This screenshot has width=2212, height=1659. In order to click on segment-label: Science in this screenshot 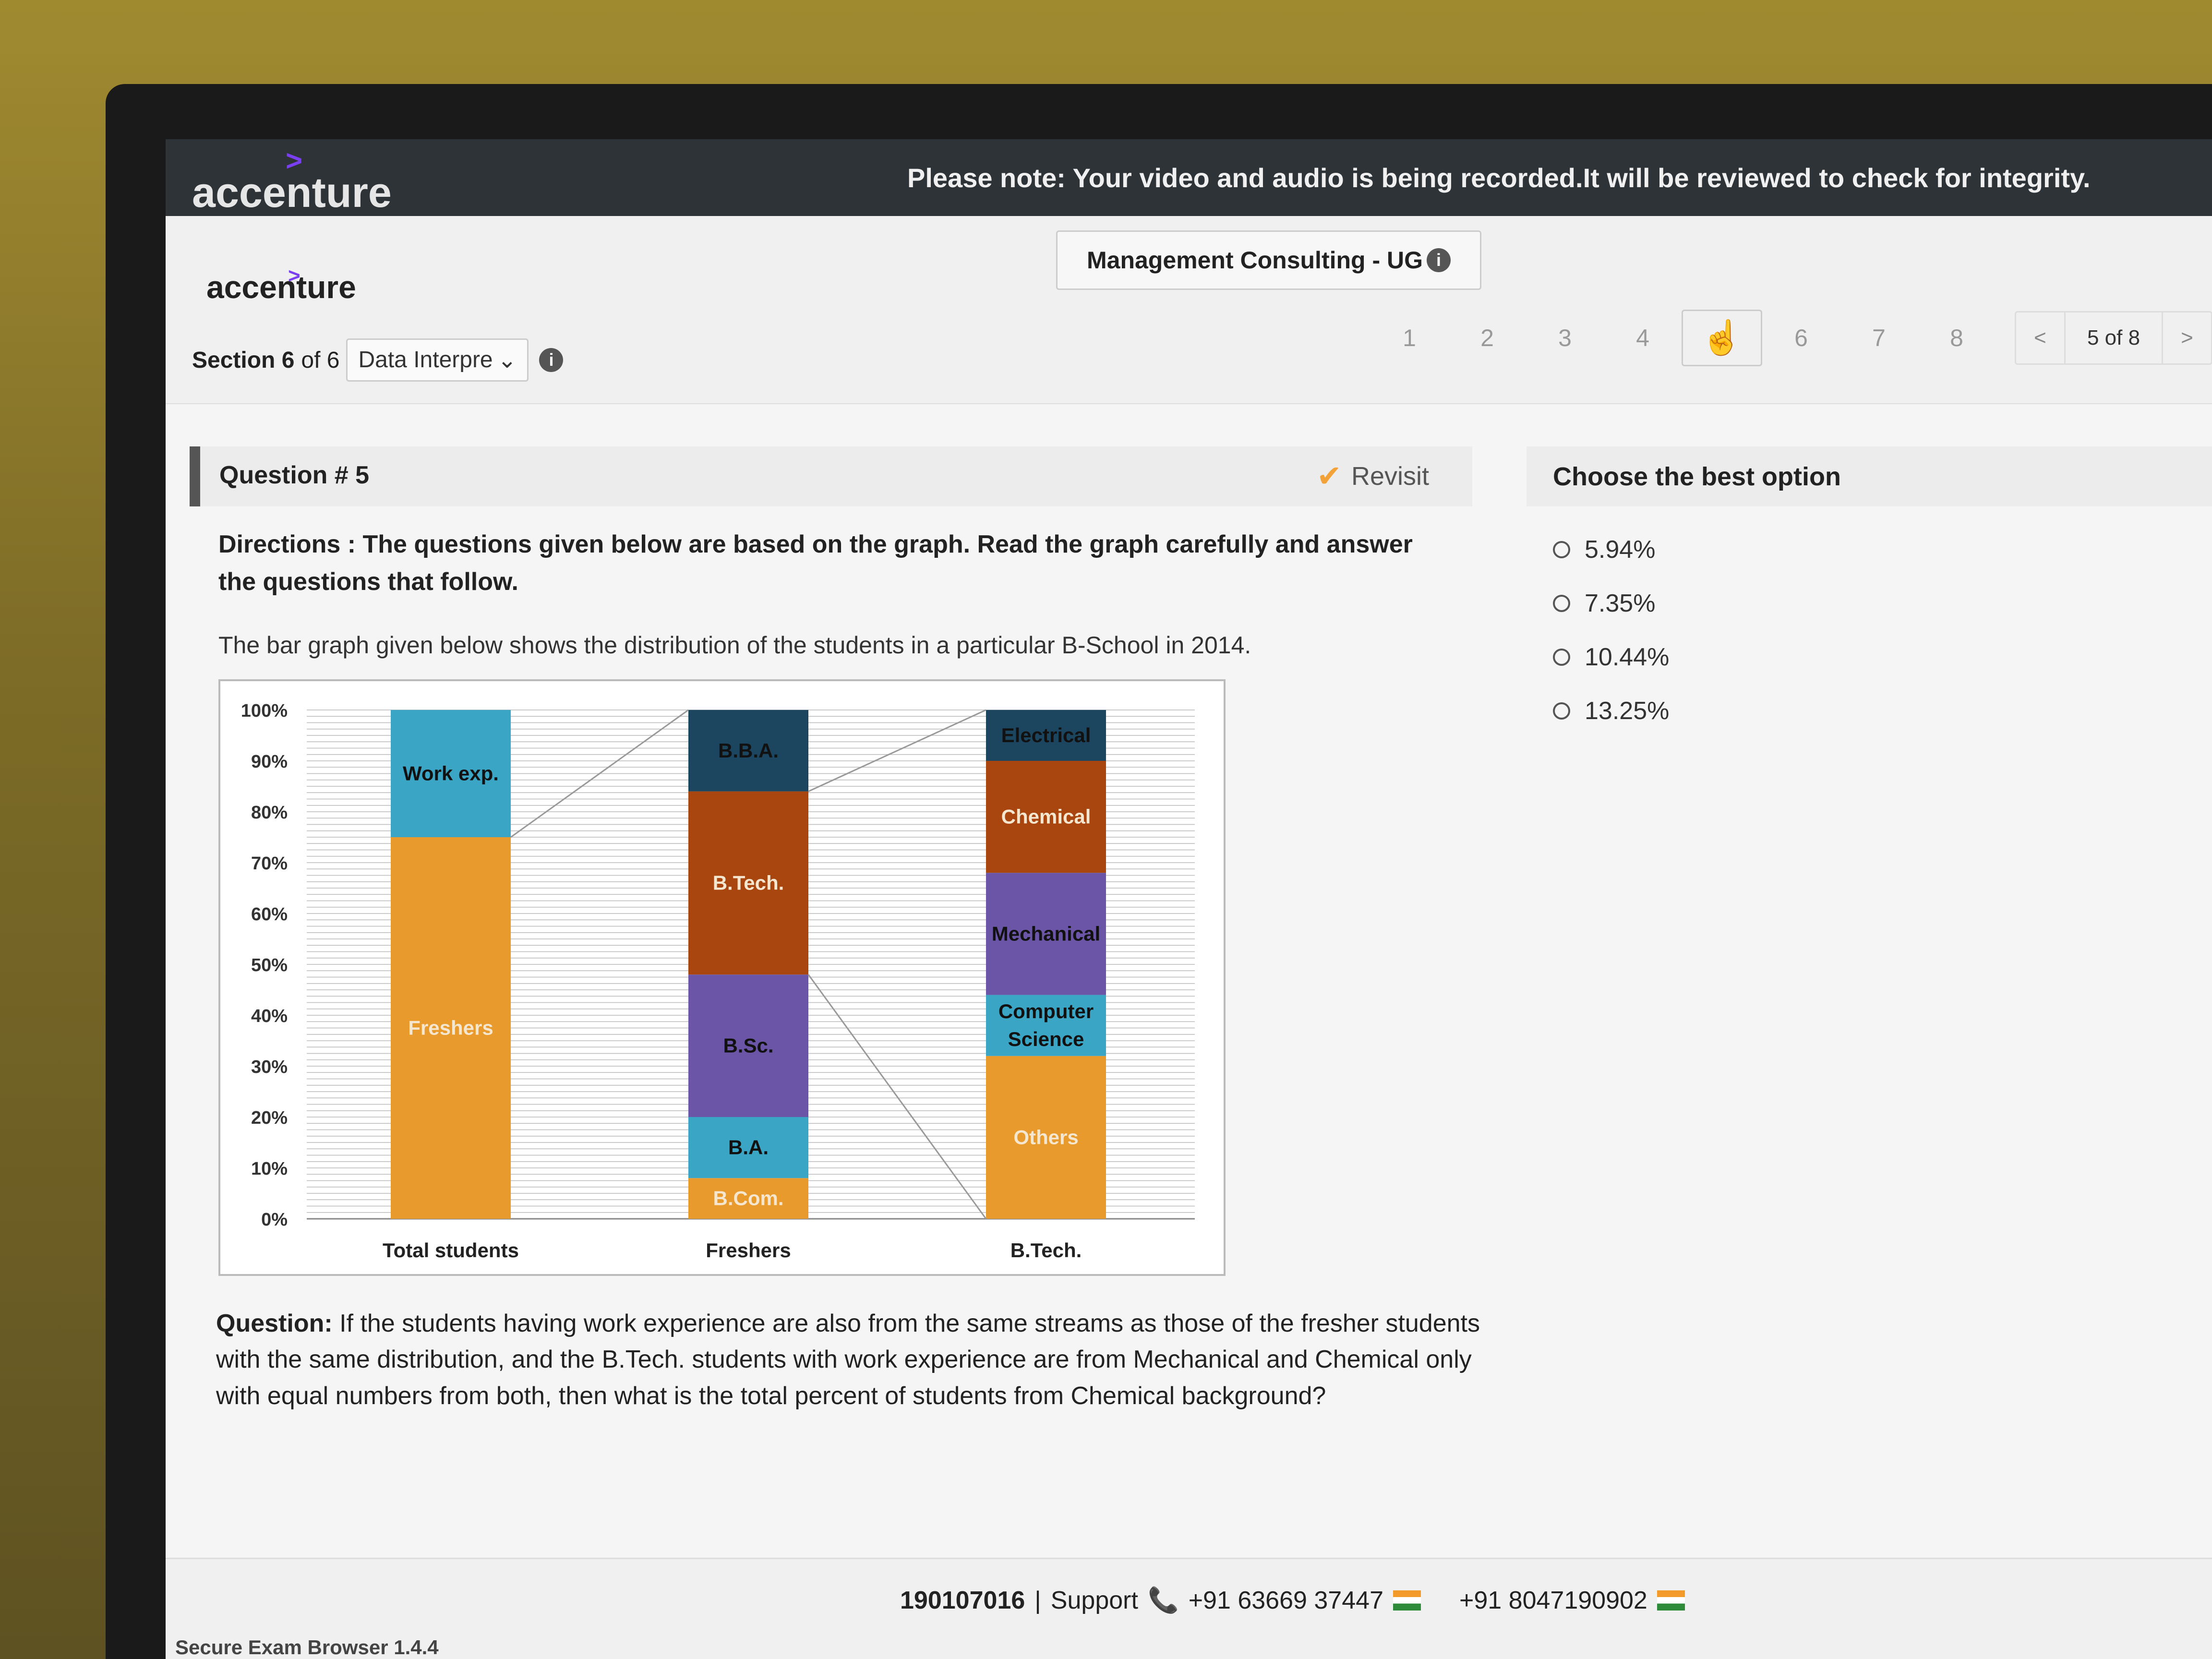, I will do `click(1046, 1039)`.